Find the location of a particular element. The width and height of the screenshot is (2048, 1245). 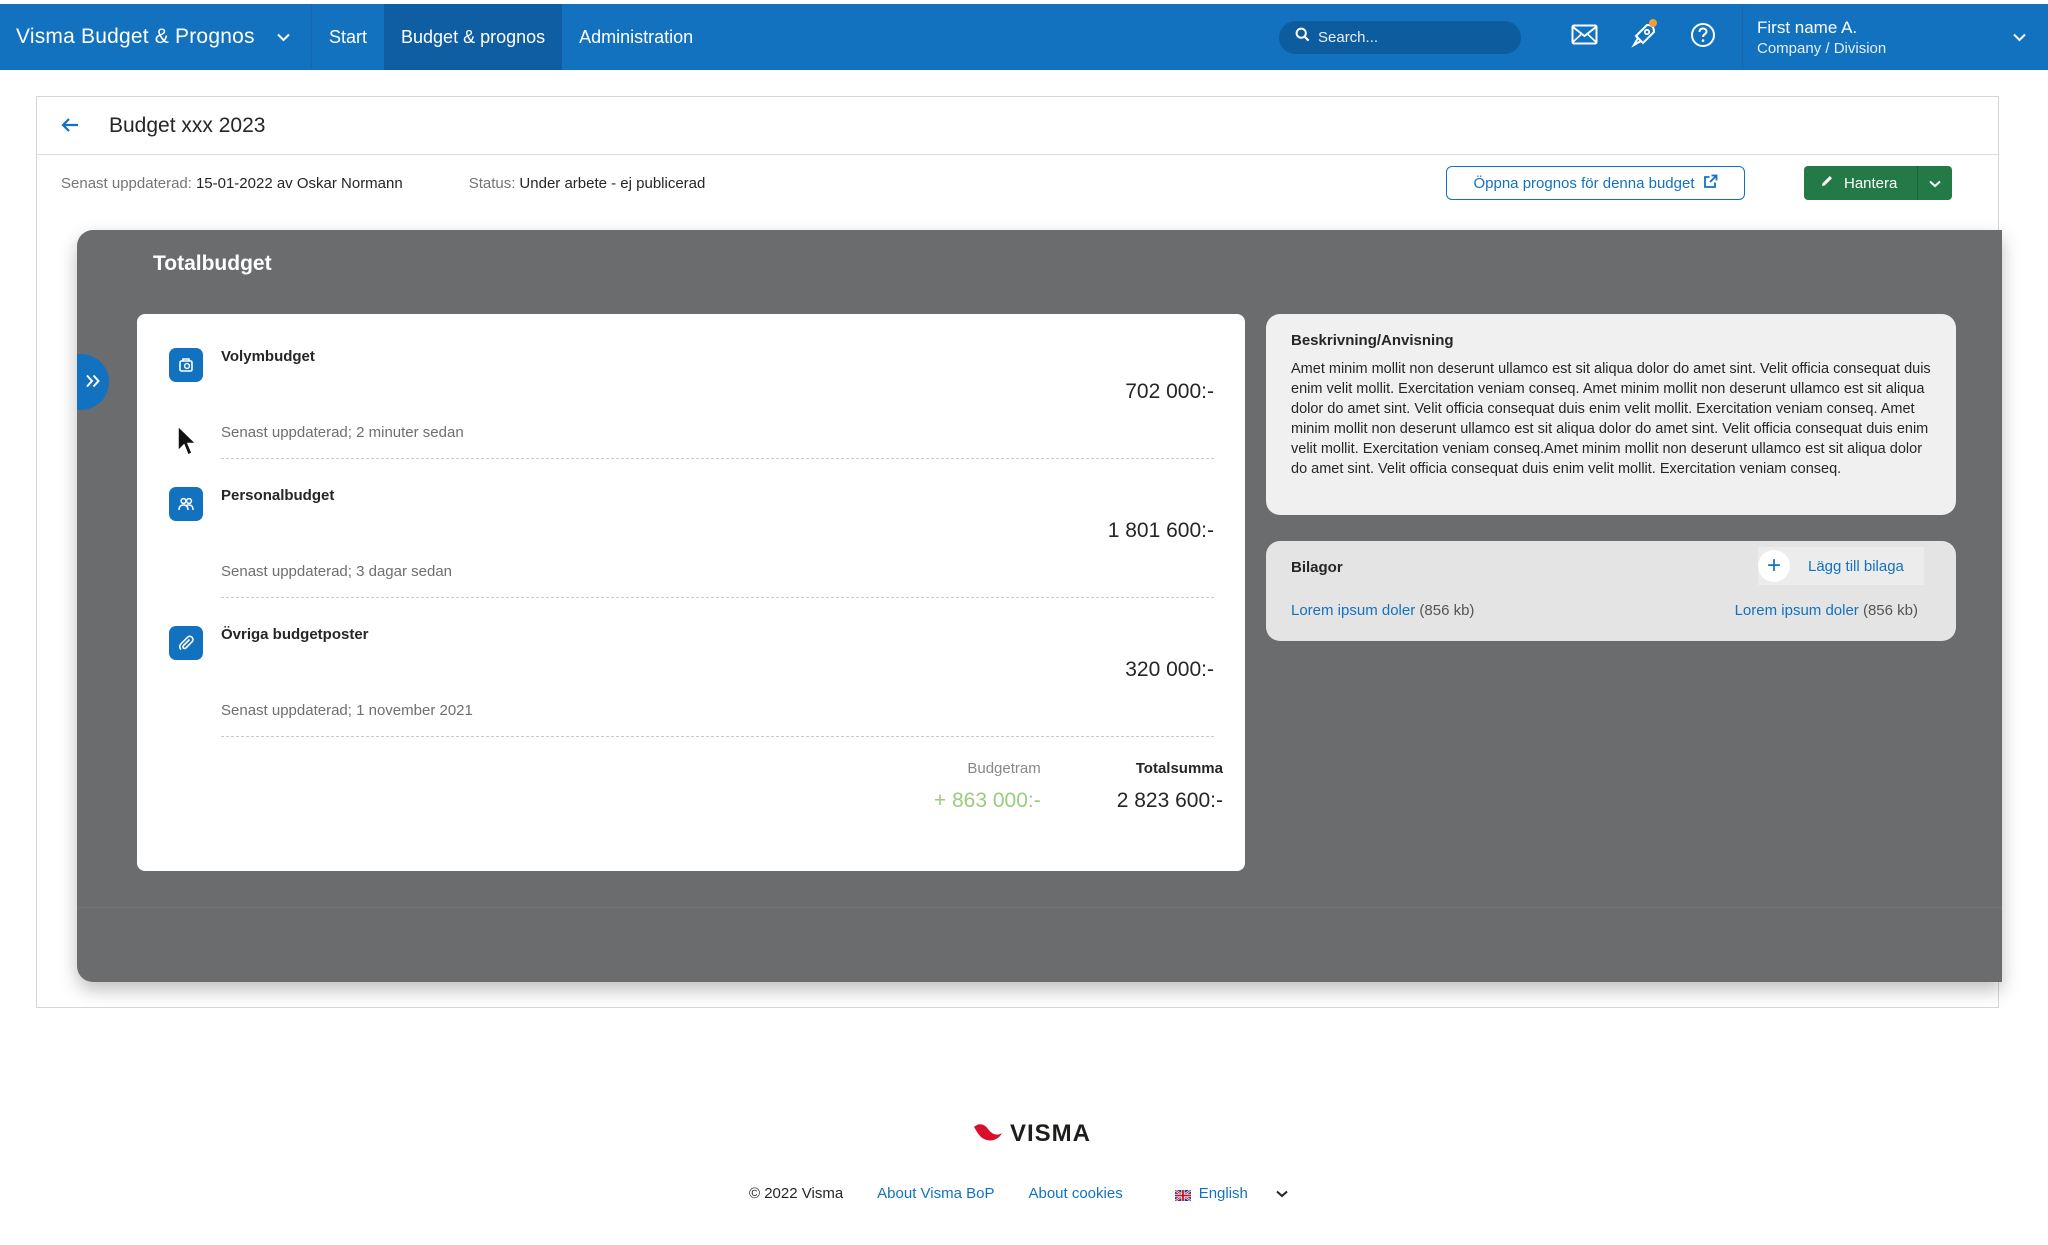

language-label: English is located at coordinates (1223, 1193).